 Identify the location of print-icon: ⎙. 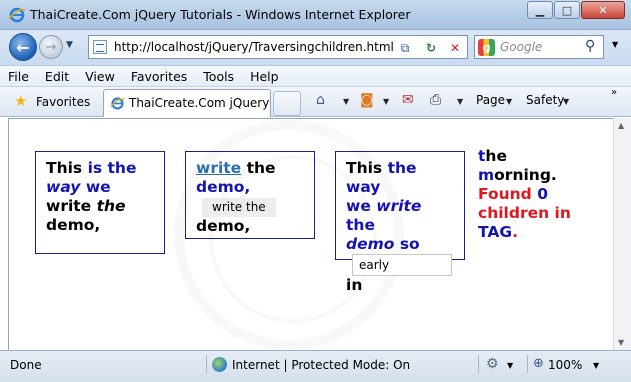
(435, 100).